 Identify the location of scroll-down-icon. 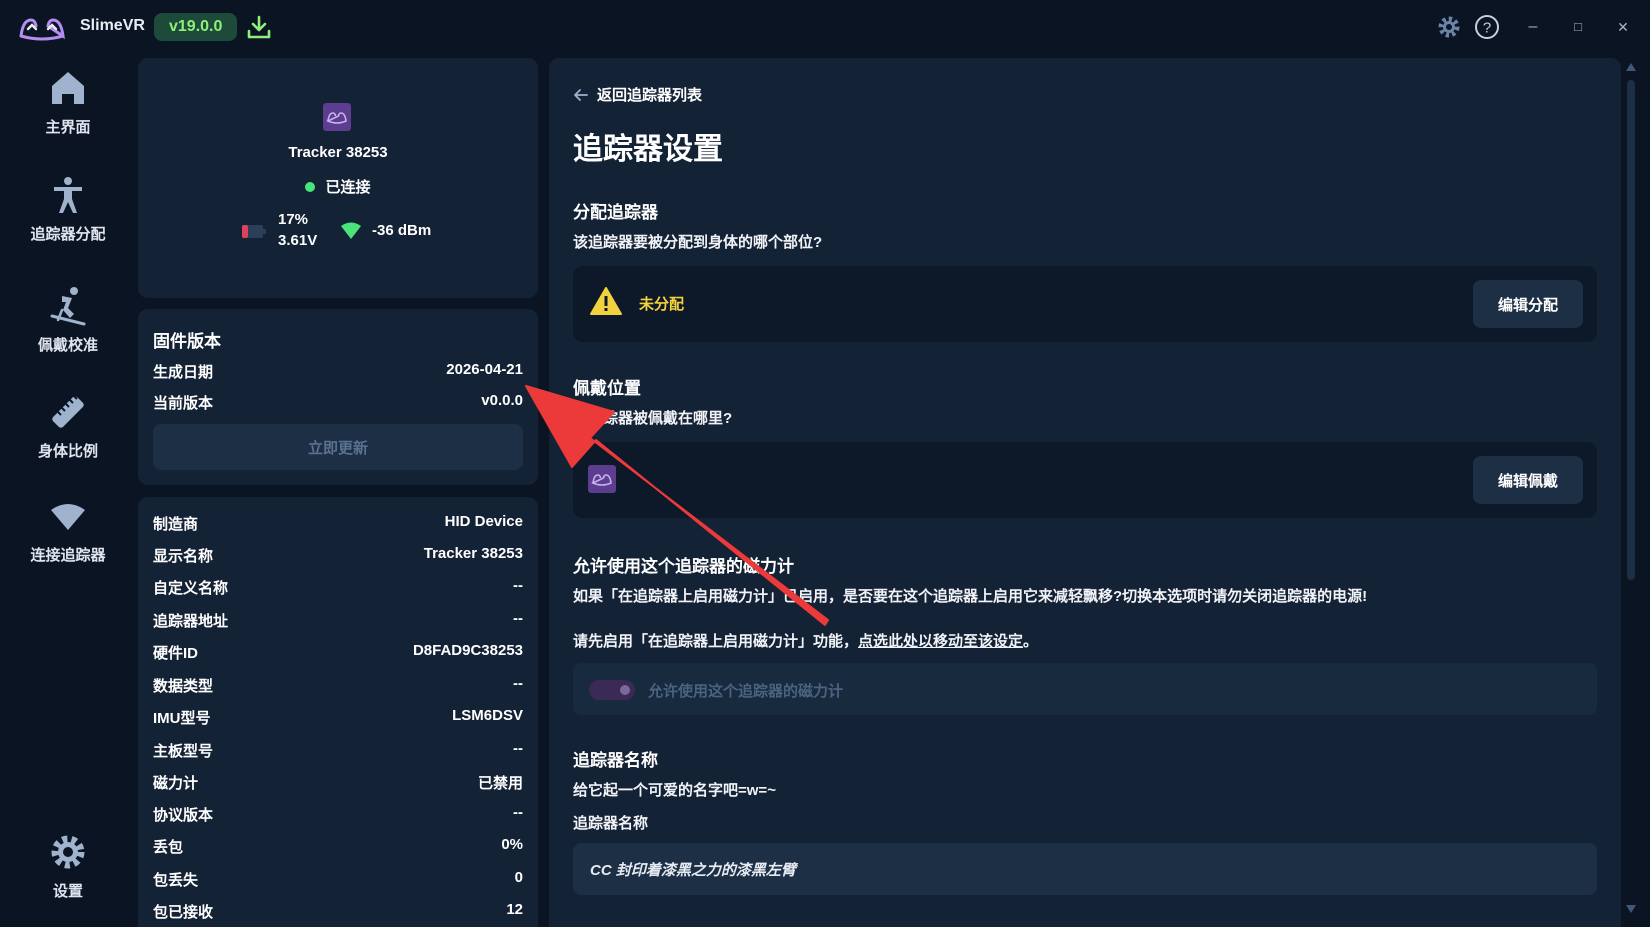
(1631, 909).